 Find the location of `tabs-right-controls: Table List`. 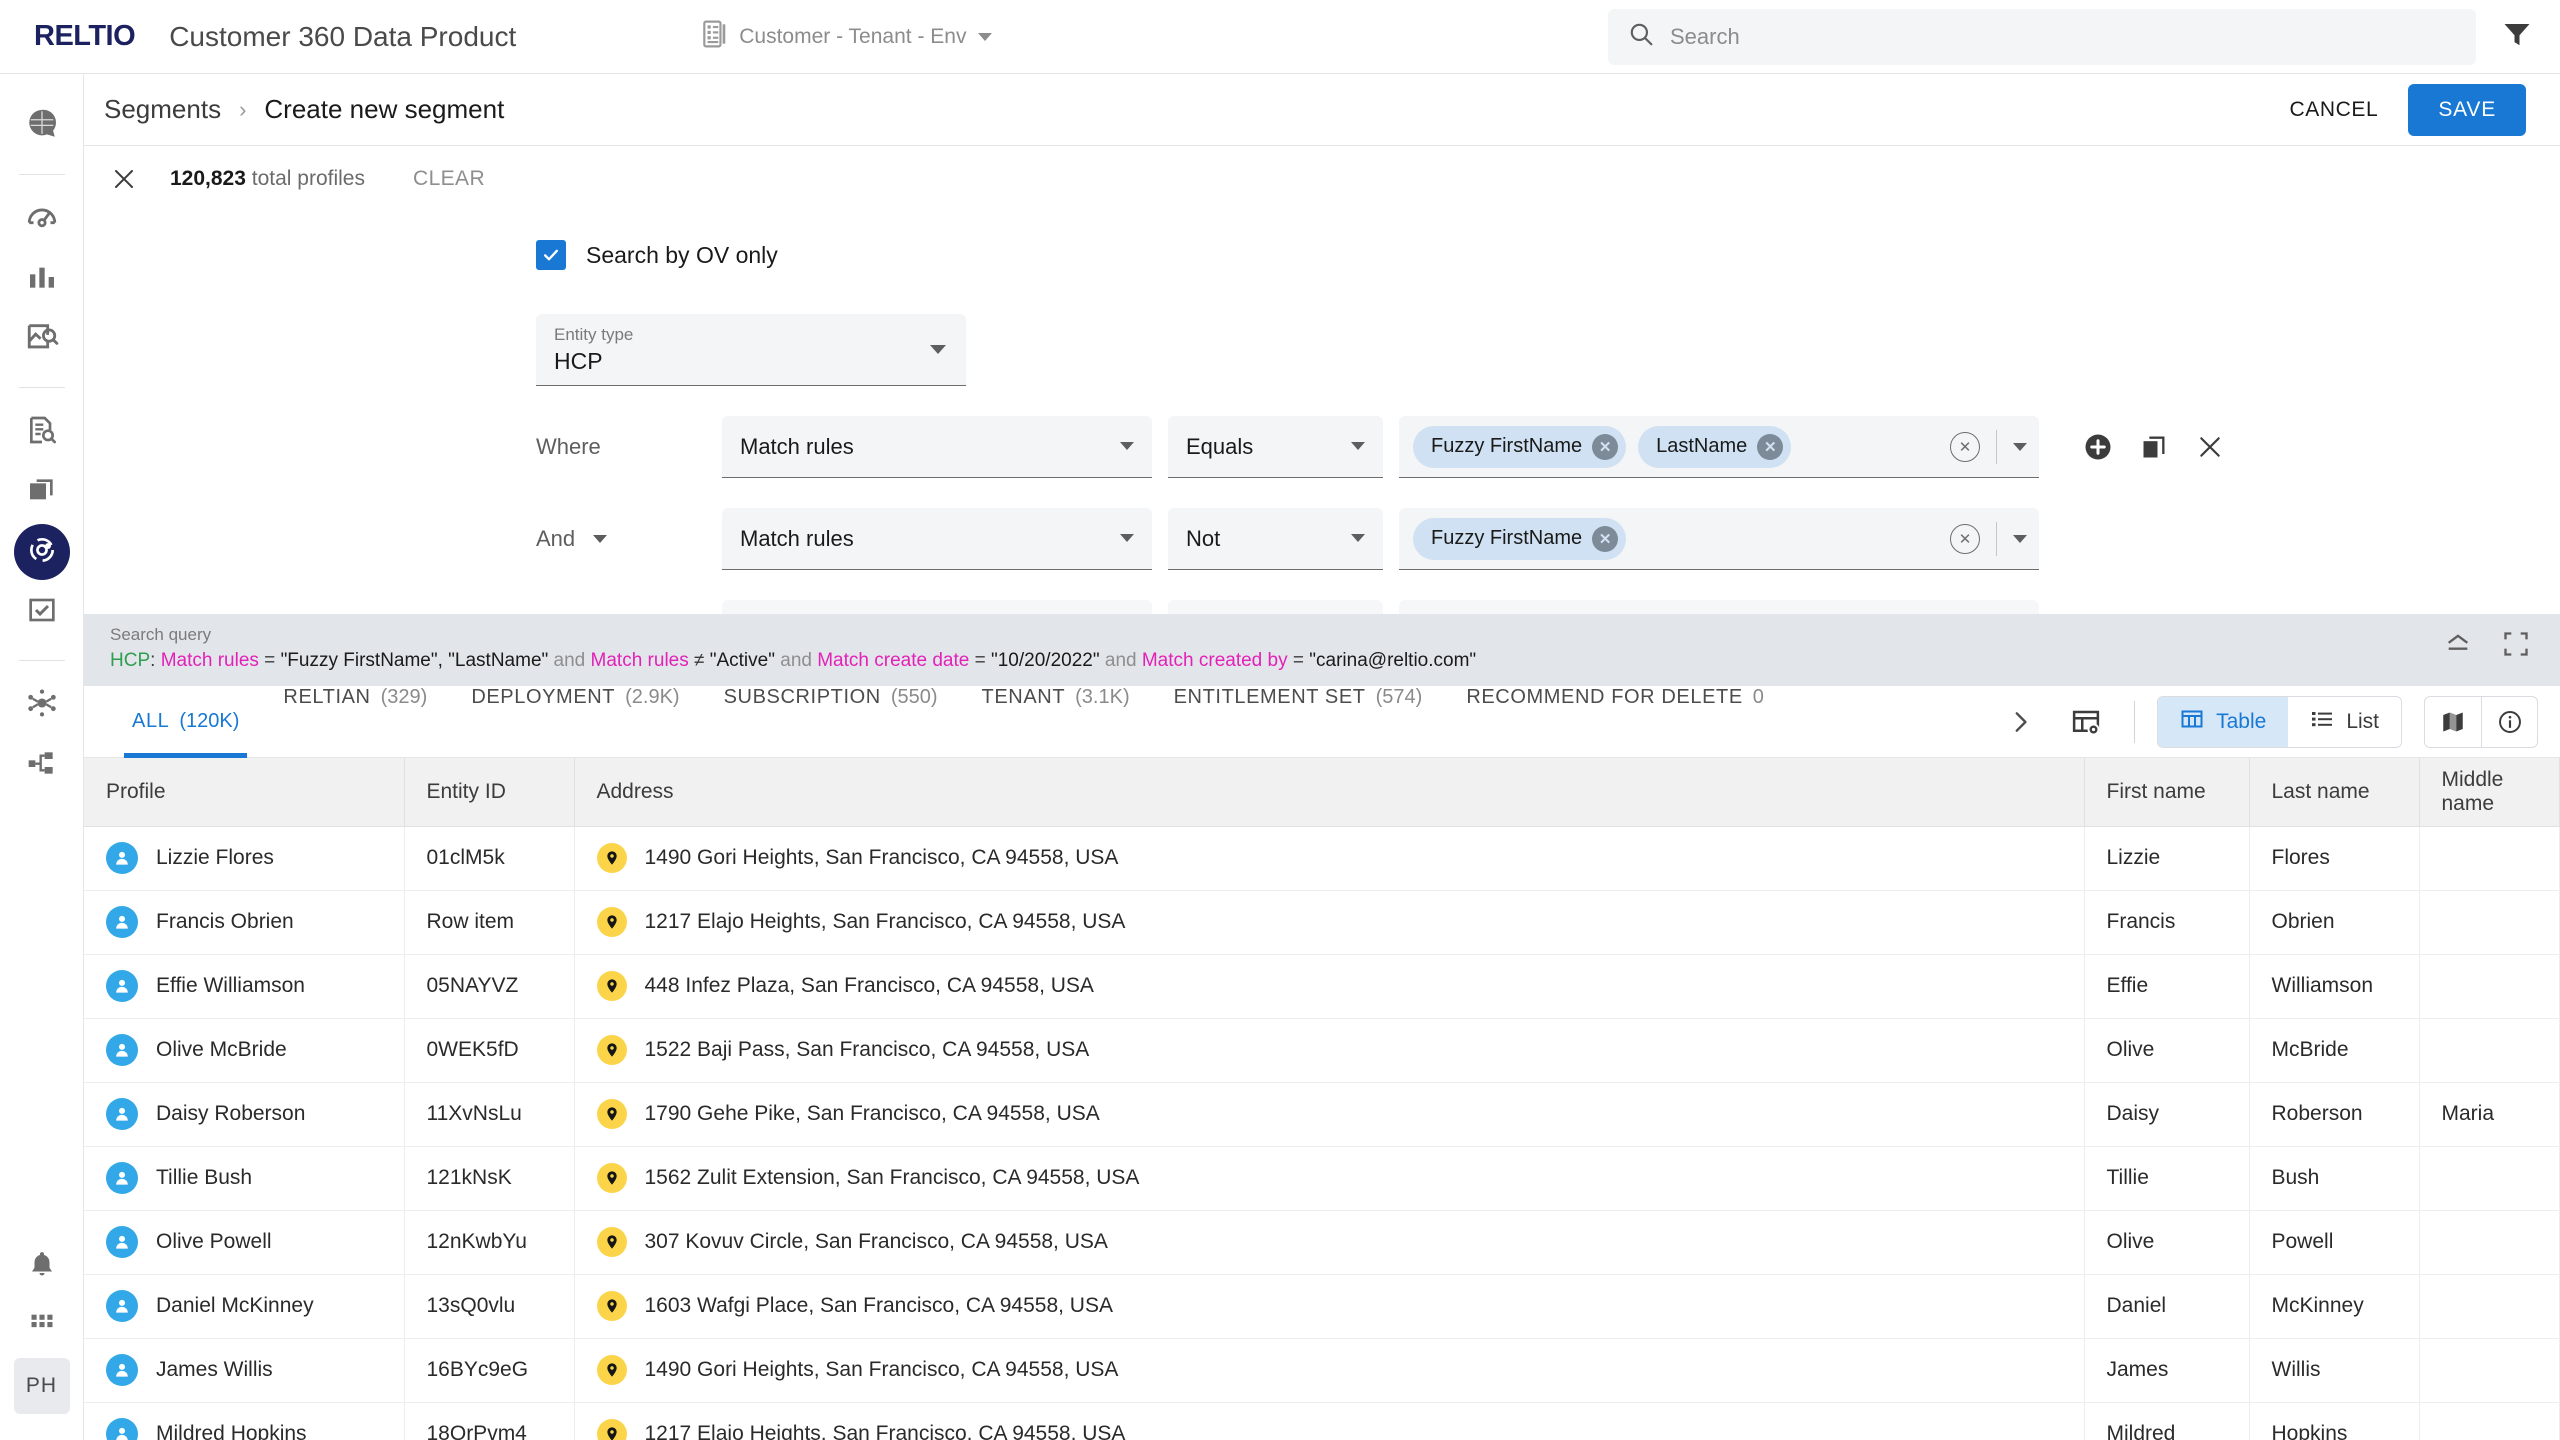

tabs-right-controls: Table List is located at coordinates (2268, 721).